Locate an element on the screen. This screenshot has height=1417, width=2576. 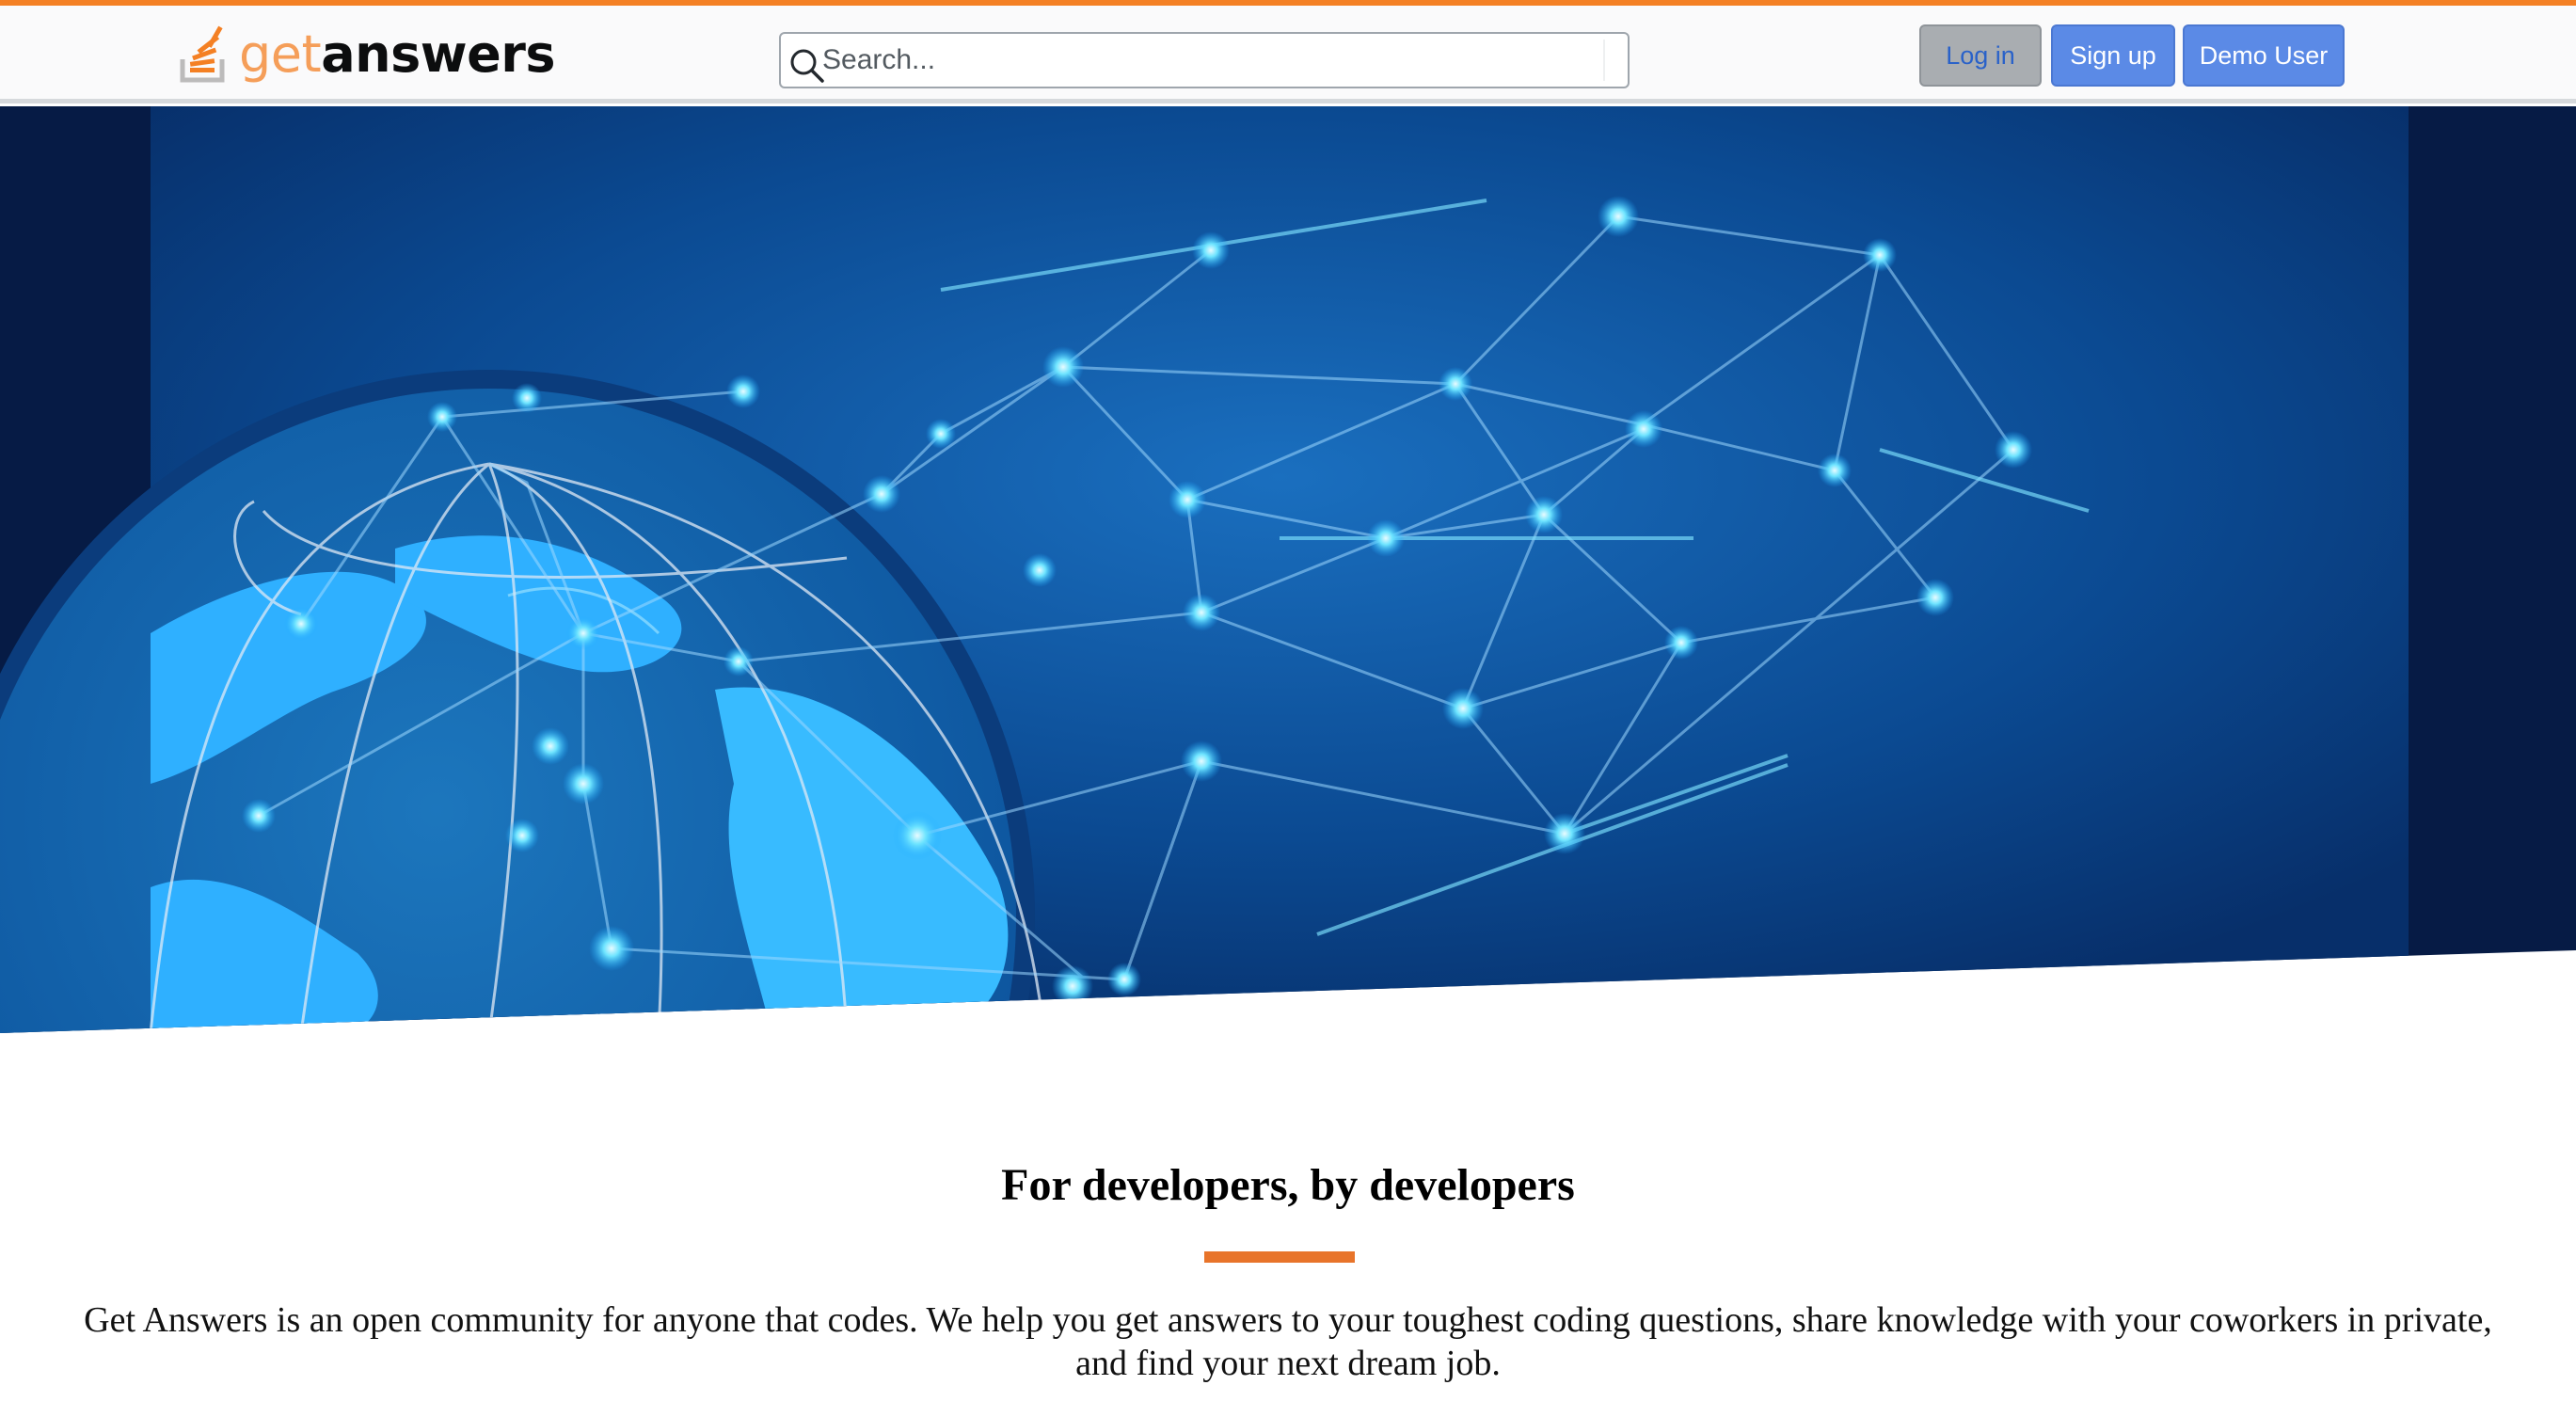
search-input is located at coordinates (1198, 60).